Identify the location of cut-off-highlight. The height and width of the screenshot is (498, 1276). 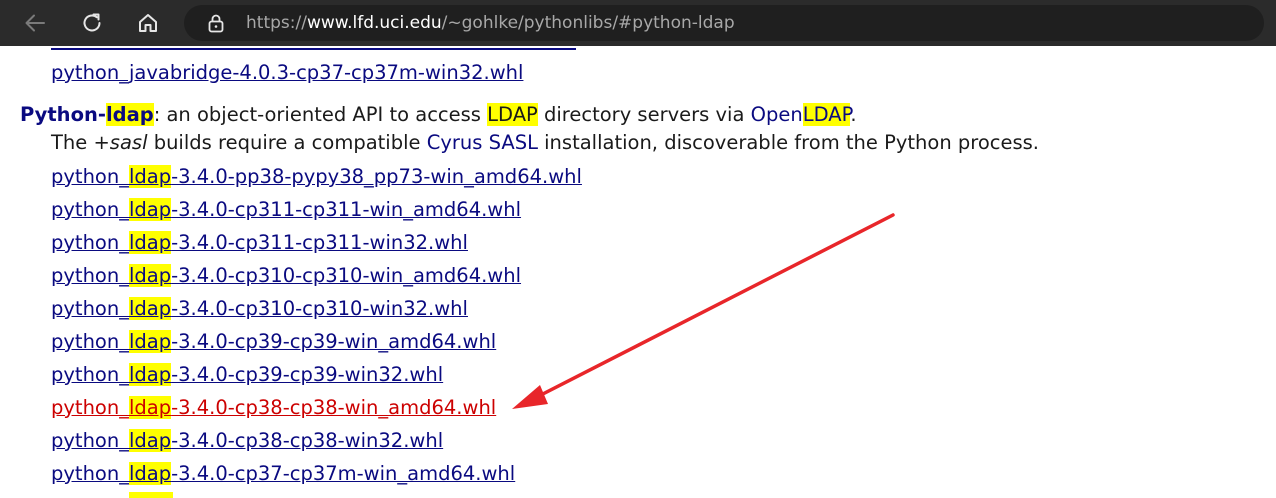
(151, 495).